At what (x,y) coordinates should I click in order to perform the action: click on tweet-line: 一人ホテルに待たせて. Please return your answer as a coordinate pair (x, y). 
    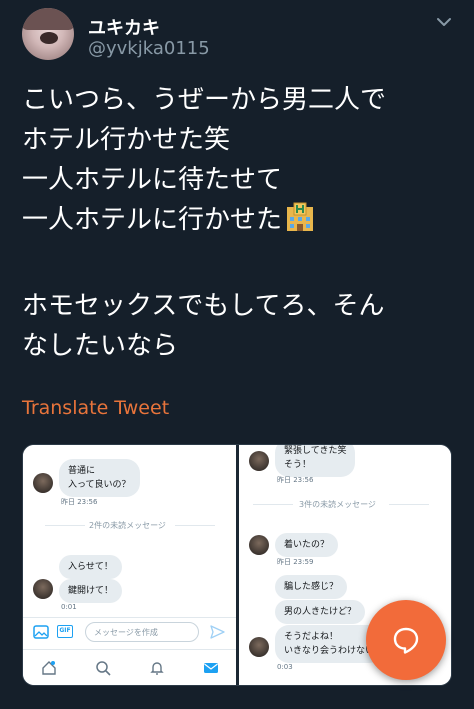
    Looking at the image, I should click on (152, 180).